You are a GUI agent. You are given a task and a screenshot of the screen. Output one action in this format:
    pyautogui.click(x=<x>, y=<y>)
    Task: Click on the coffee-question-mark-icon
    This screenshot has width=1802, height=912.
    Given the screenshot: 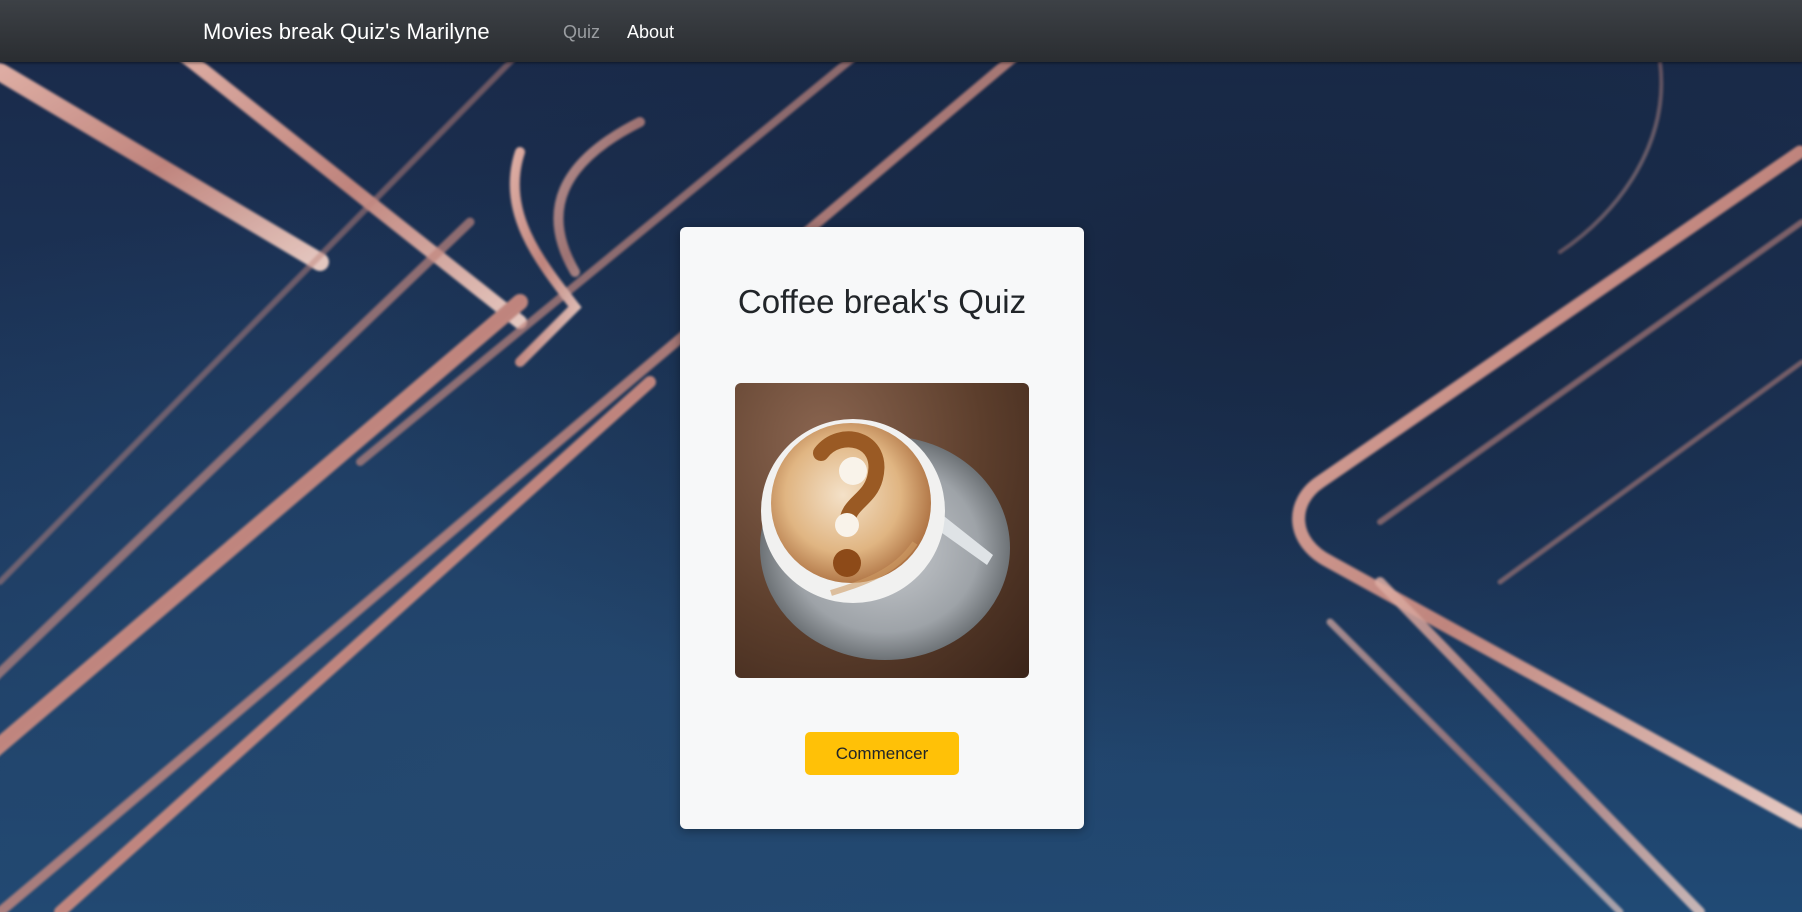 What is the action you would take?
    pyautogui.click(x=882, y=530)
    